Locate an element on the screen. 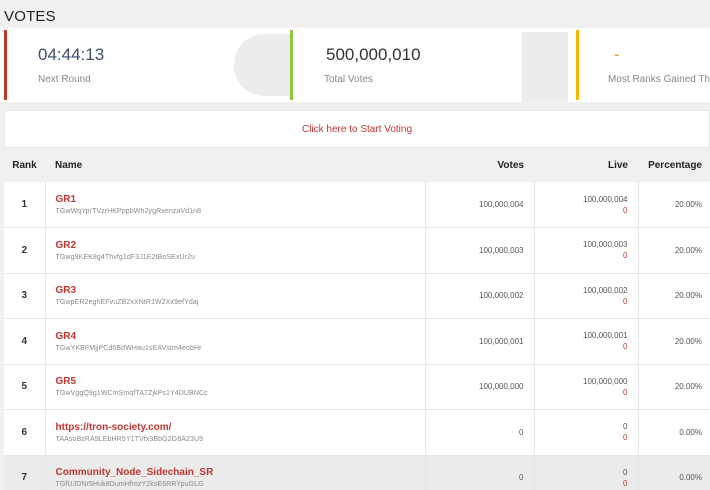  page-title: VOTES is located at coordinates (30, 16).